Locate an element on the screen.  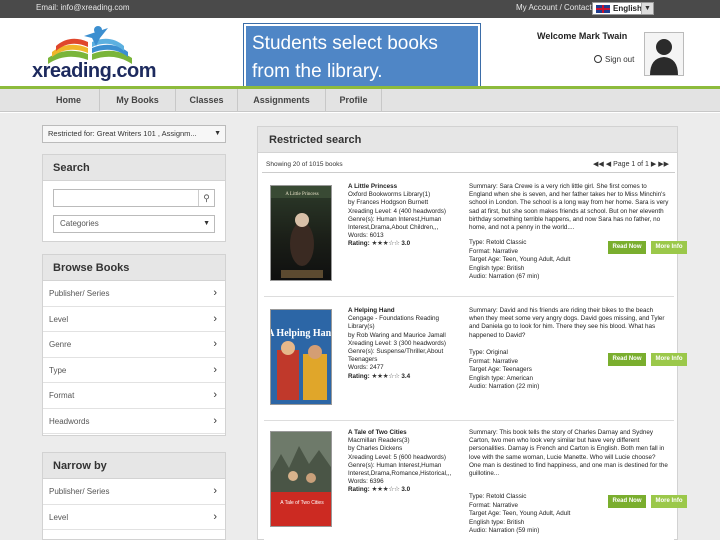
star-rating-icon: ★★★☆☆ is located at coordinates (385, 244).